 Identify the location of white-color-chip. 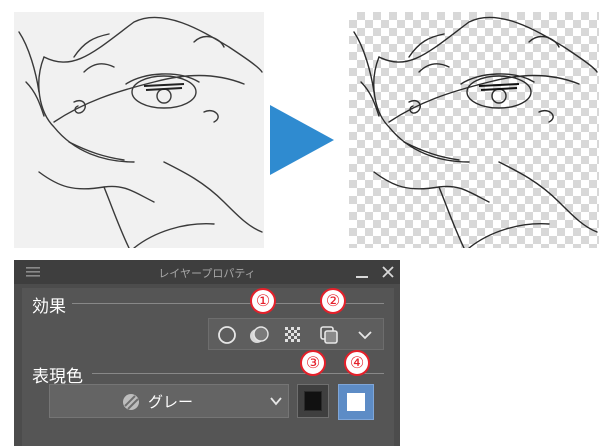
(356, 402).